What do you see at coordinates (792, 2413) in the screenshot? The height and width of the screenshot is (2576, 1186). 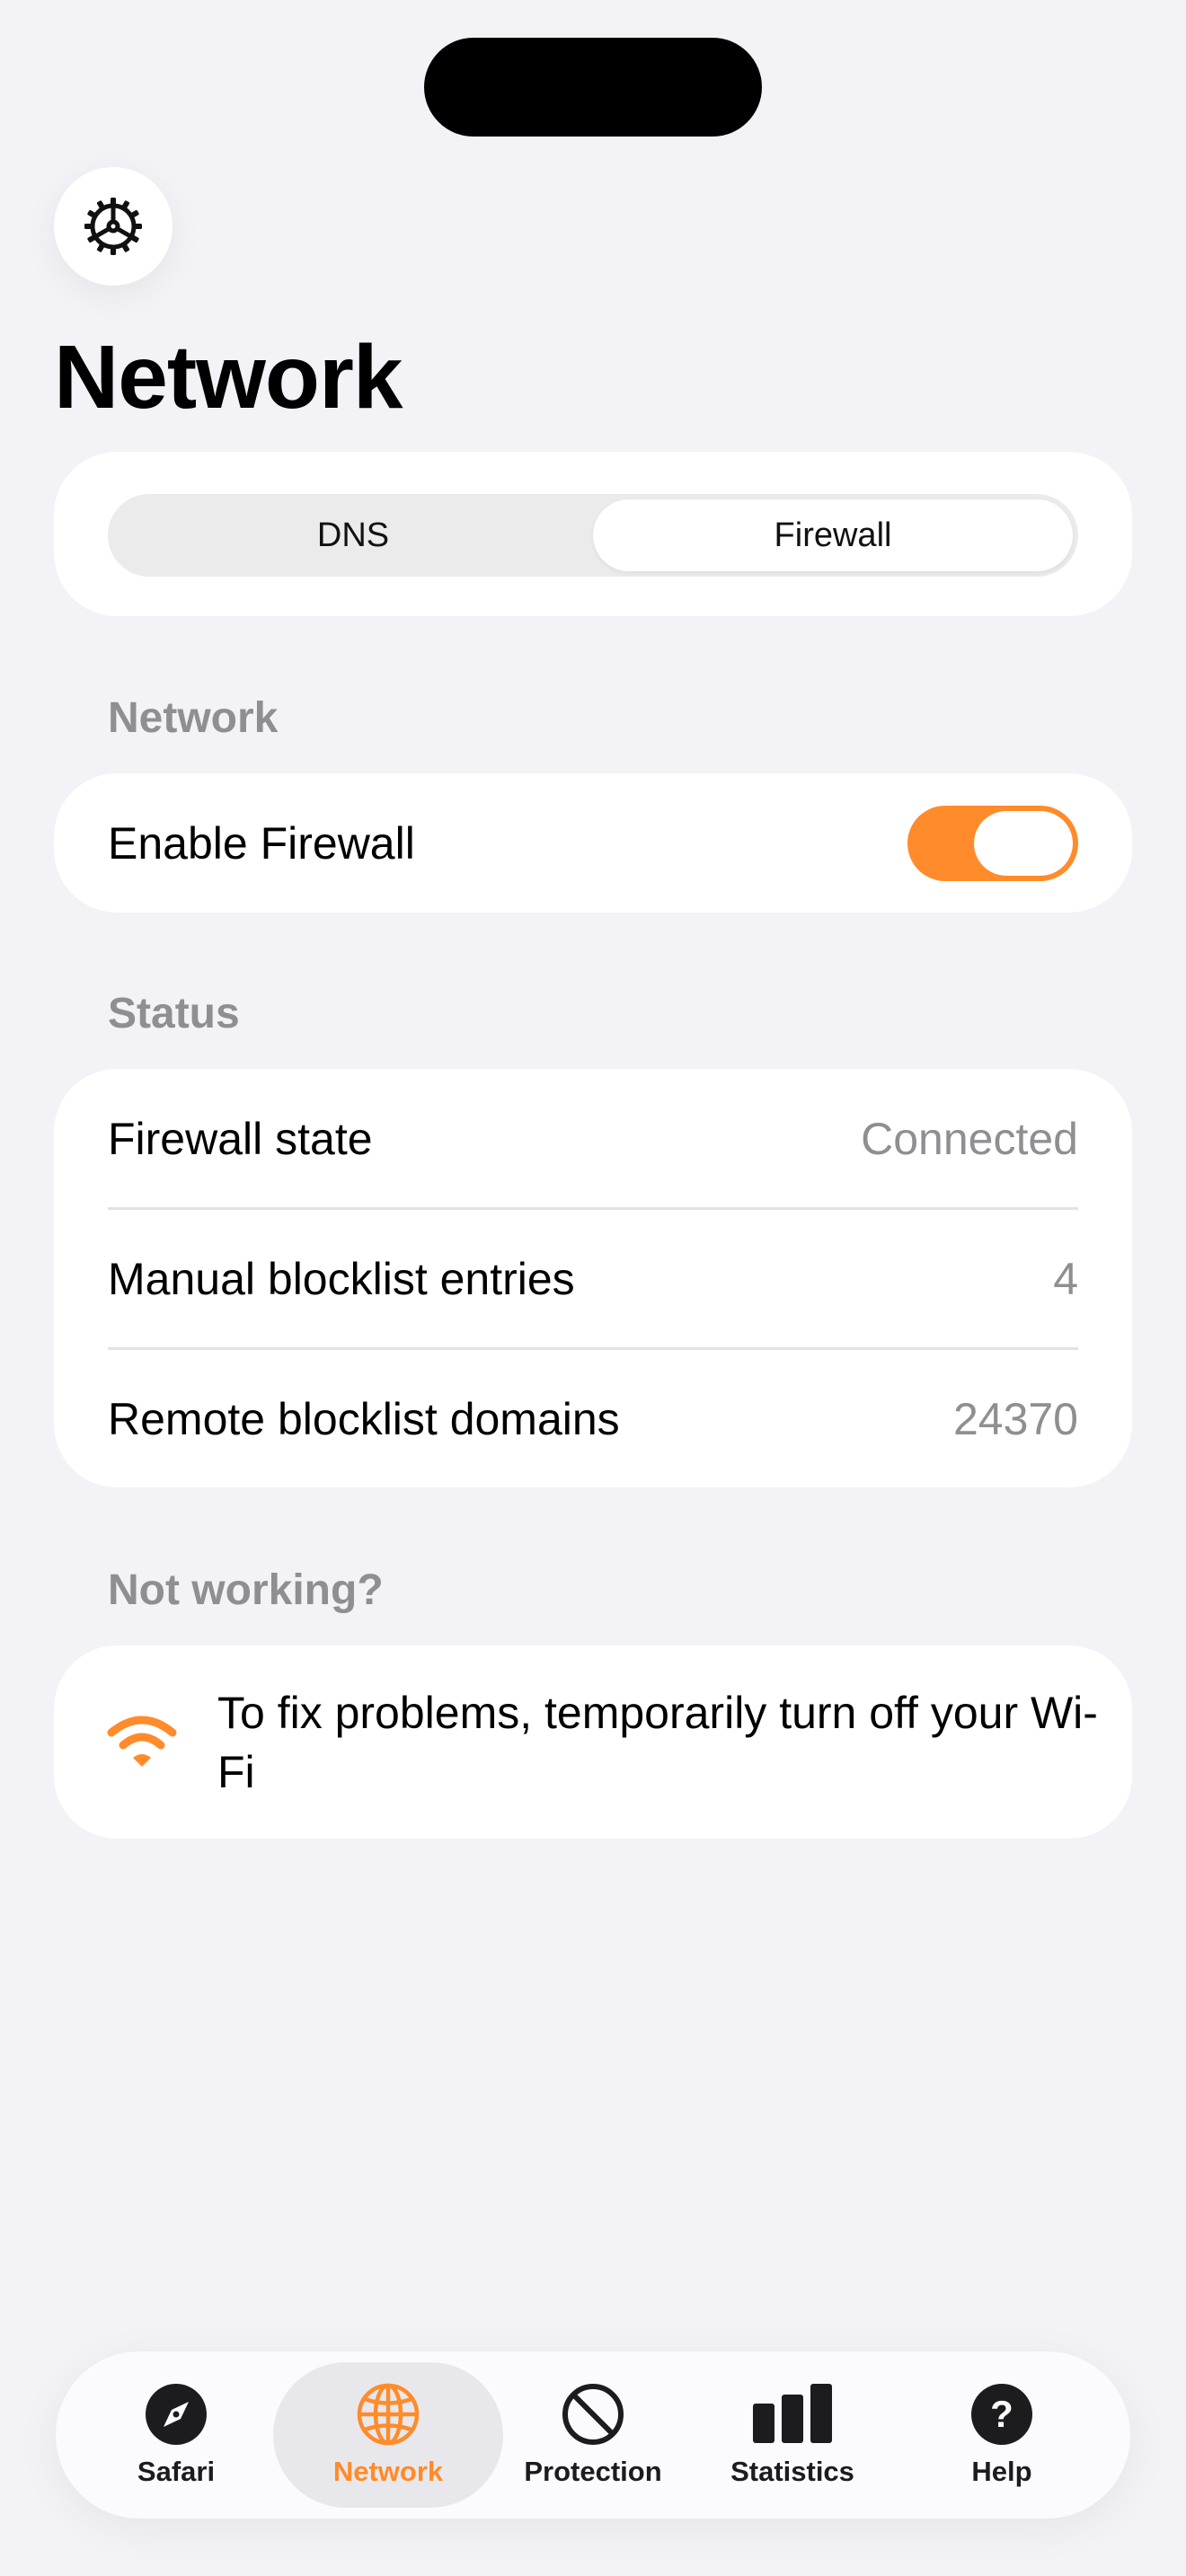 I see `bar-chart-icon` at bounding box center [792, 2413].